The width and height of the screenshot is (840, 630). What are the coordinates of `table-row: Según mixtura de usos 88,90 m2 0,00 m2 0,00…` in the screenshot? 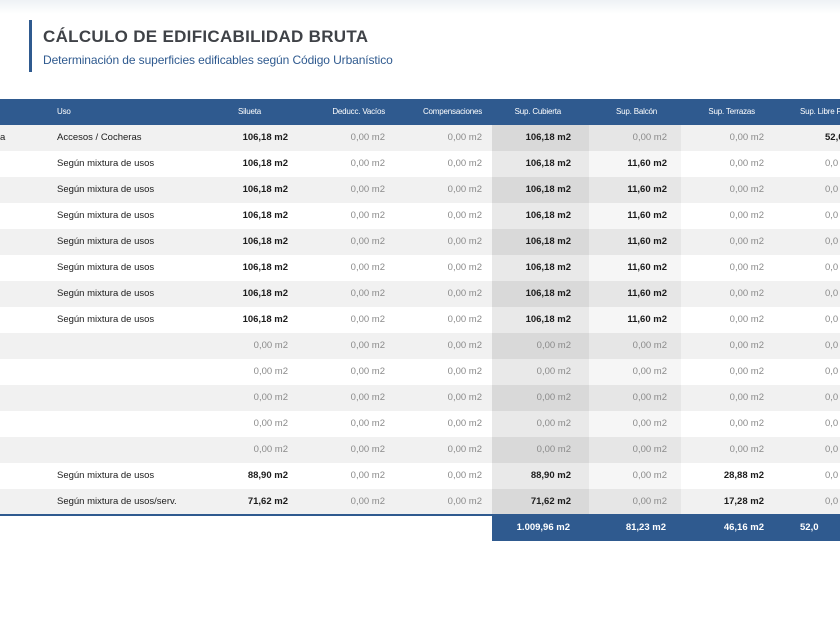 It's located at (420, 476).